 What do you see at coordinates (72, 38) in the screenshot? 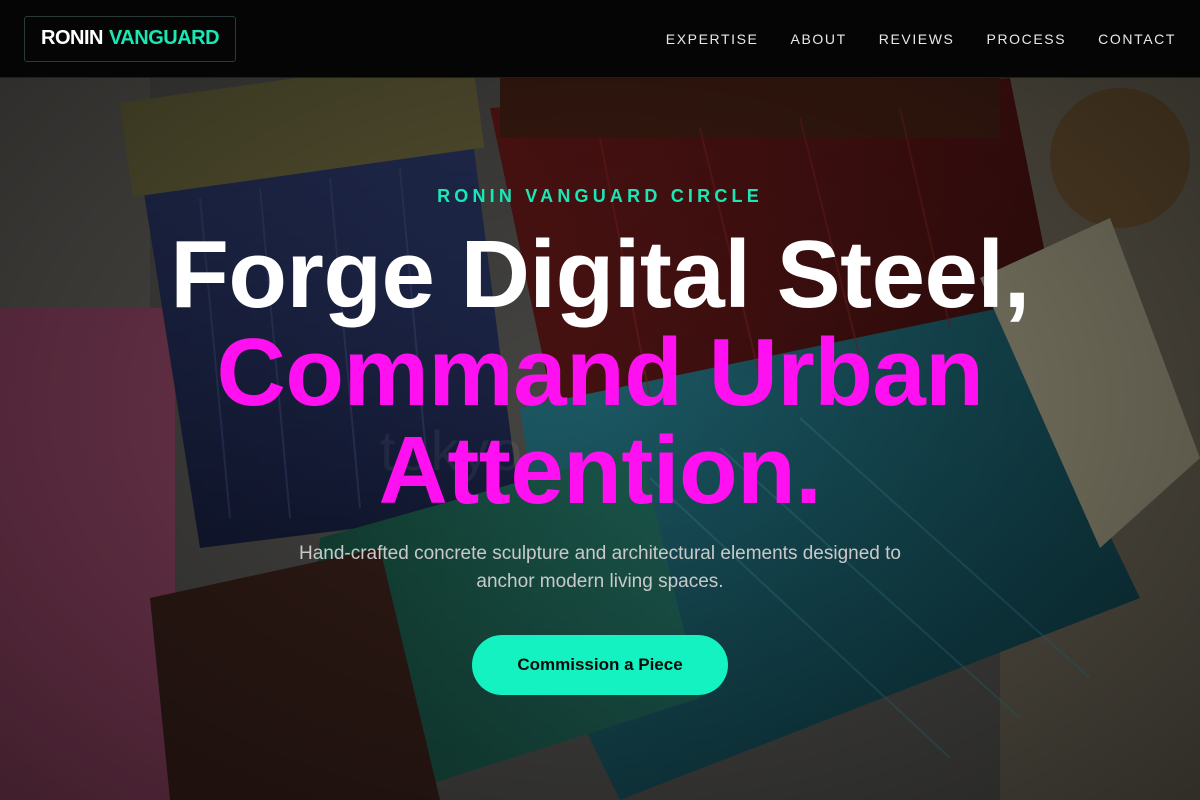
I see `brand-word-1: RONIN` at bounding box center [72, 38].